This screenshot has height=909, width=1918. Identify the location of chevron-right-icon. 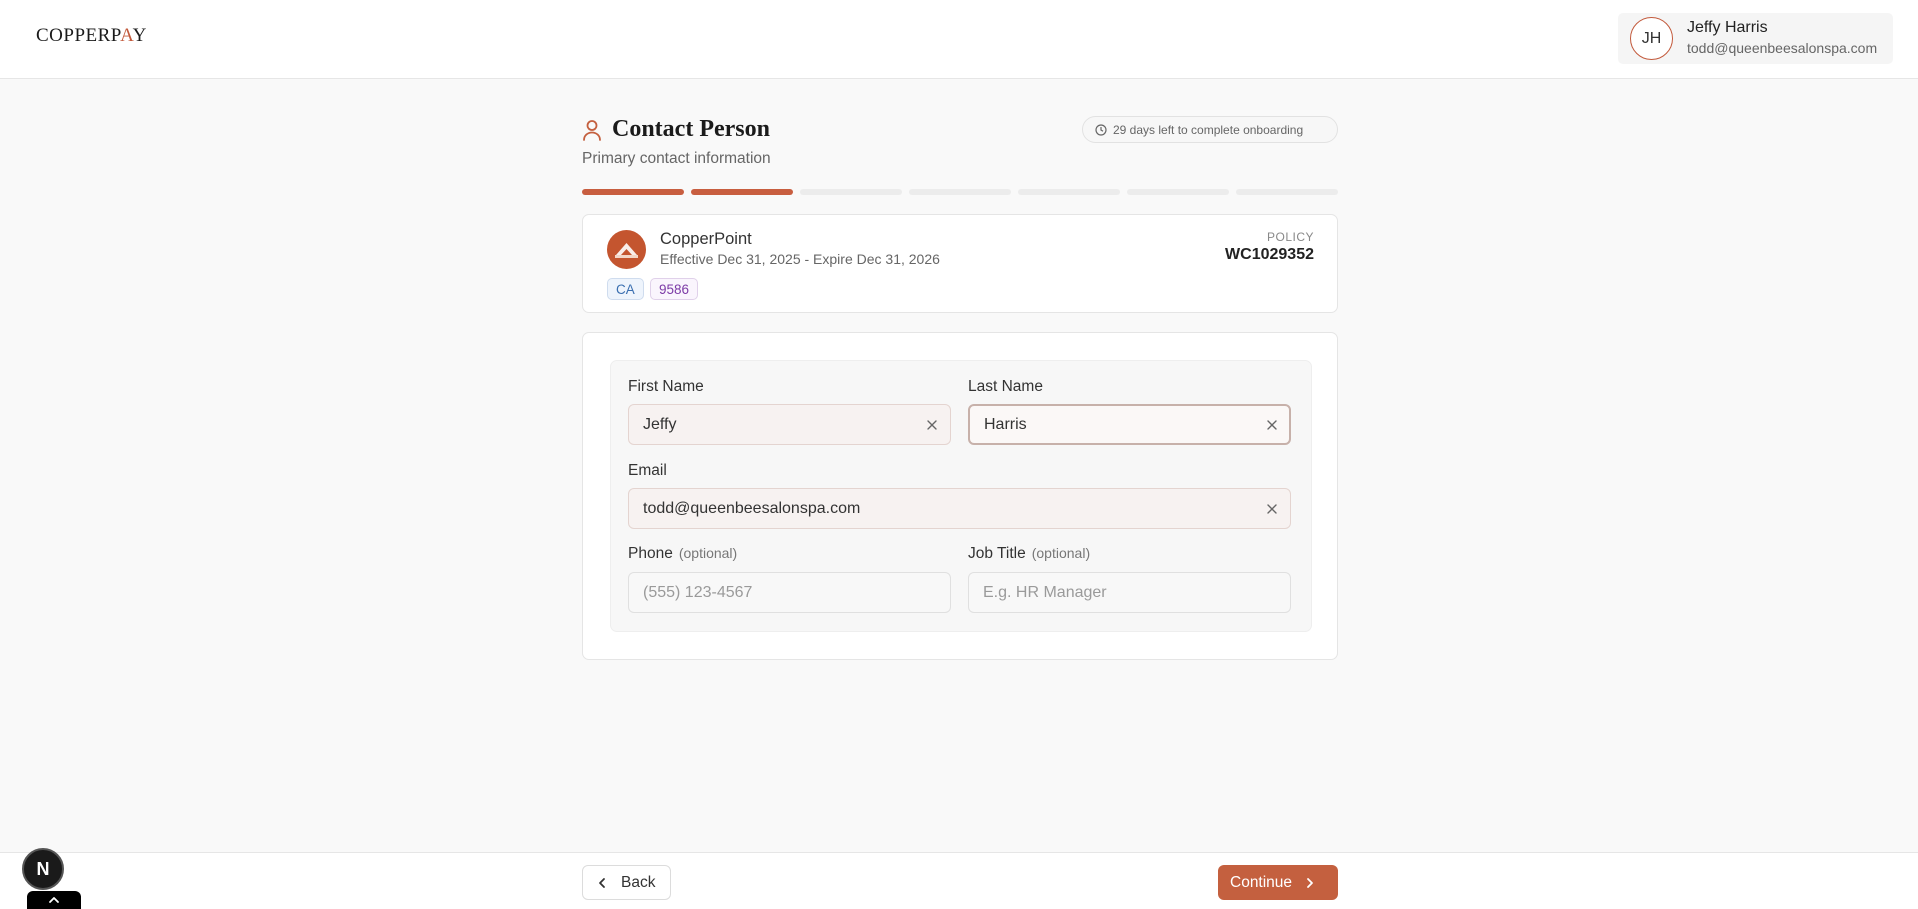
(1310, 882).